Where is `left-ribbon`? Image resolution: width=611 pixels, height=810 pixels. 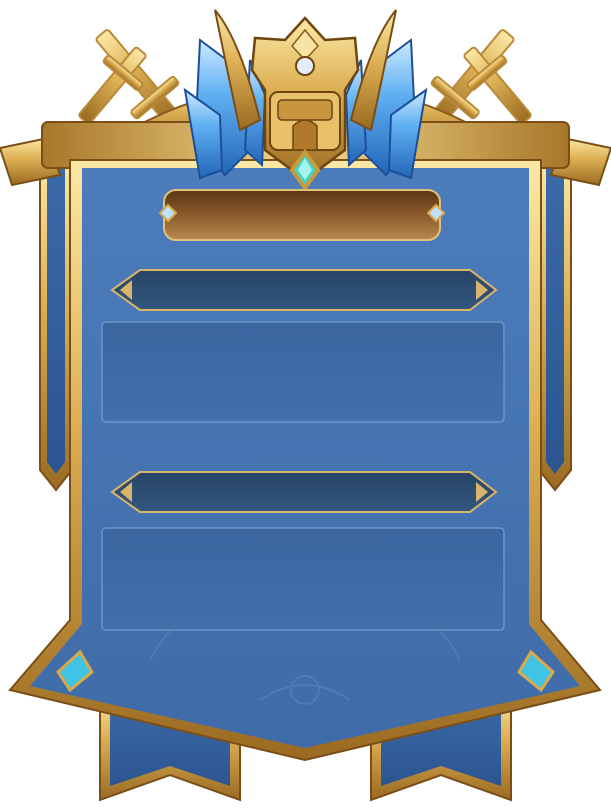 left-ribbon is located at coordinates (56, 325).